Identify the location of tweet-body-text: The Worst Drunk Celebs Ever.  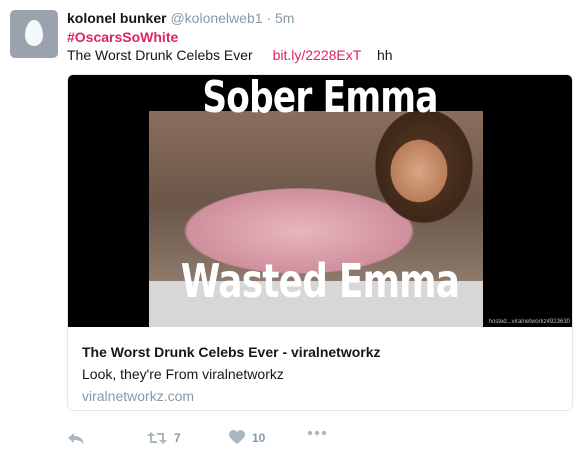
(160, 55).